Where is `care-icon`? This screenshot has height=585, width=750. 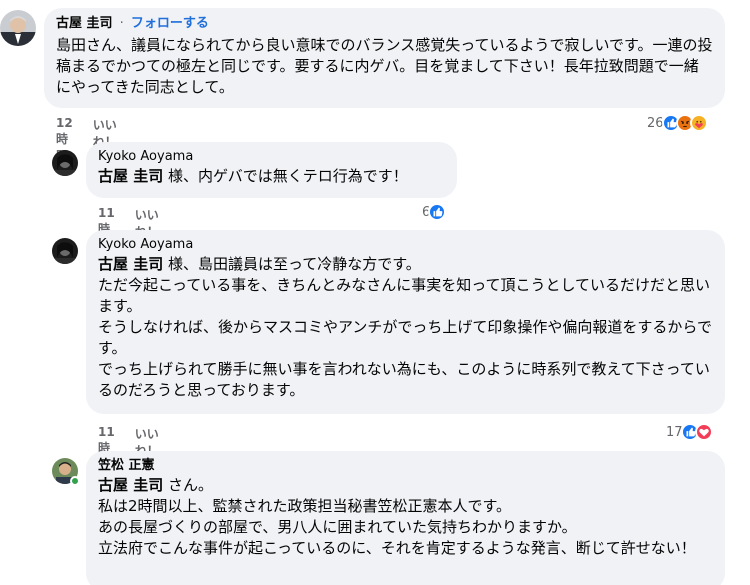
care-icon is located at coordinates (698, 123).